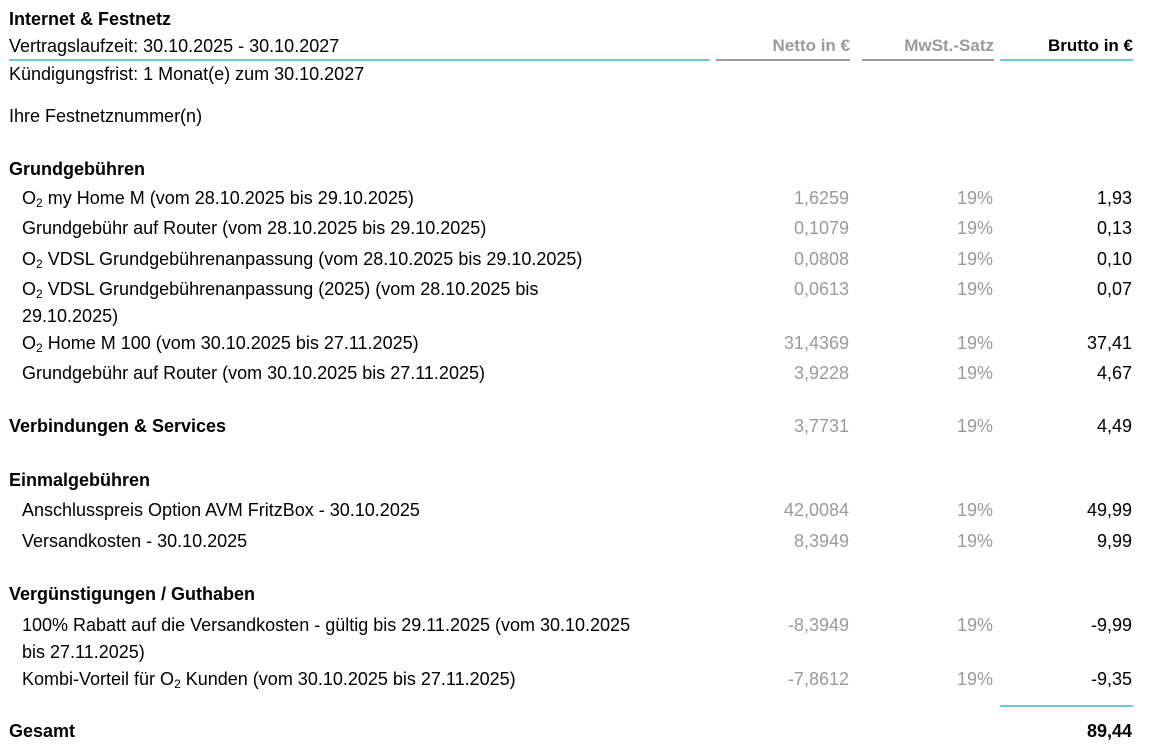 Image resolution: width=1156 pixels, height=754 pixels. I want to click on row-netto: 3,7731, so click(821, 426).